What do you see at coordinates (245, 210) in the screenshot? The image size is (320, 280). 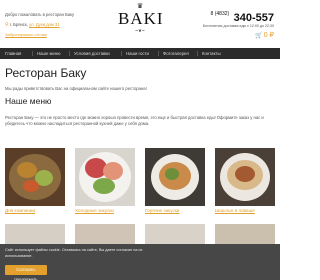 I see `menu-card-label: Шашлык в лаваше` at bounding box center [245, 210].